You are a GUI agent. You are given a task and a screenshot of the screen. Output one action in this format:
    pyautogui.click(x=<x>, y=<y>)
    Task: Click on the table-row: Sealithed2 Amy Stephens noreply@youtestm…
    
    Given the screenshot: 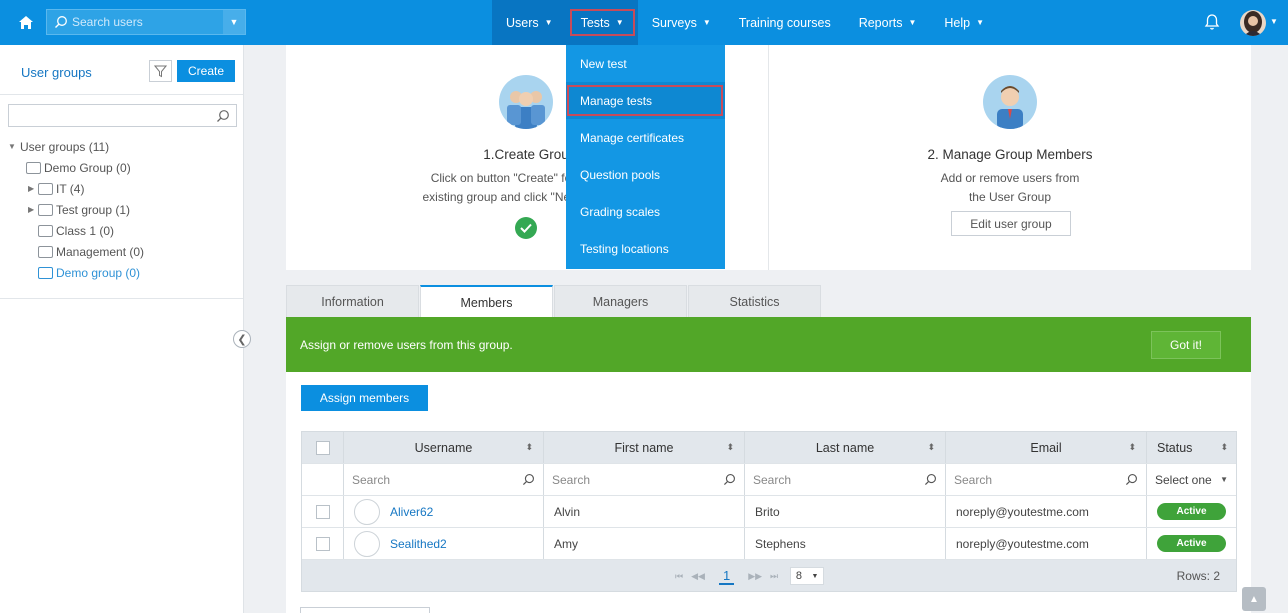 What is the action you would take?
    pyautogui.click(x=769, y=544)
    